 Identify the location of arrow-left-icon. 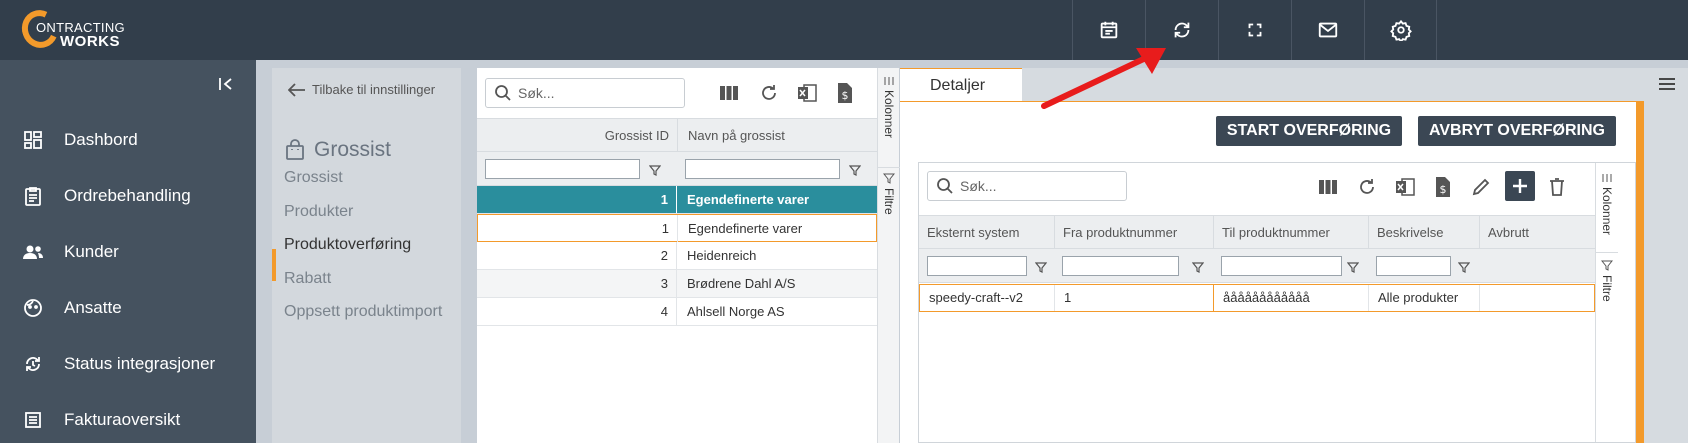
(296, 89).